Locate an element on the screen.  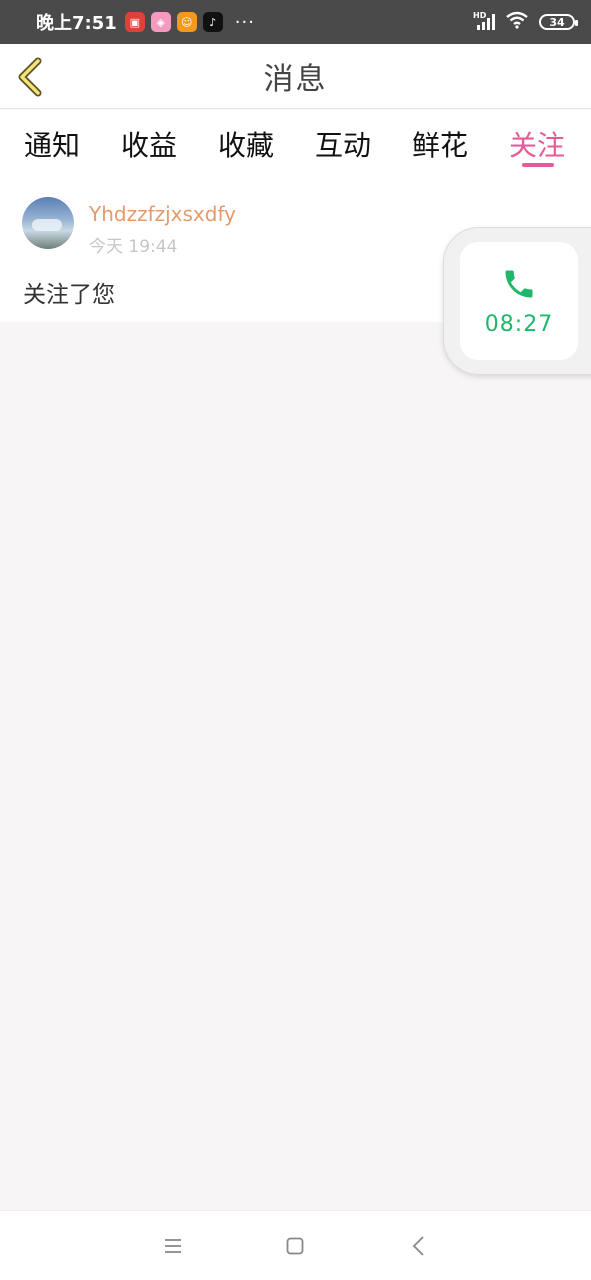
tab-favorites: 收藏 is located at coordinates (246, 144).